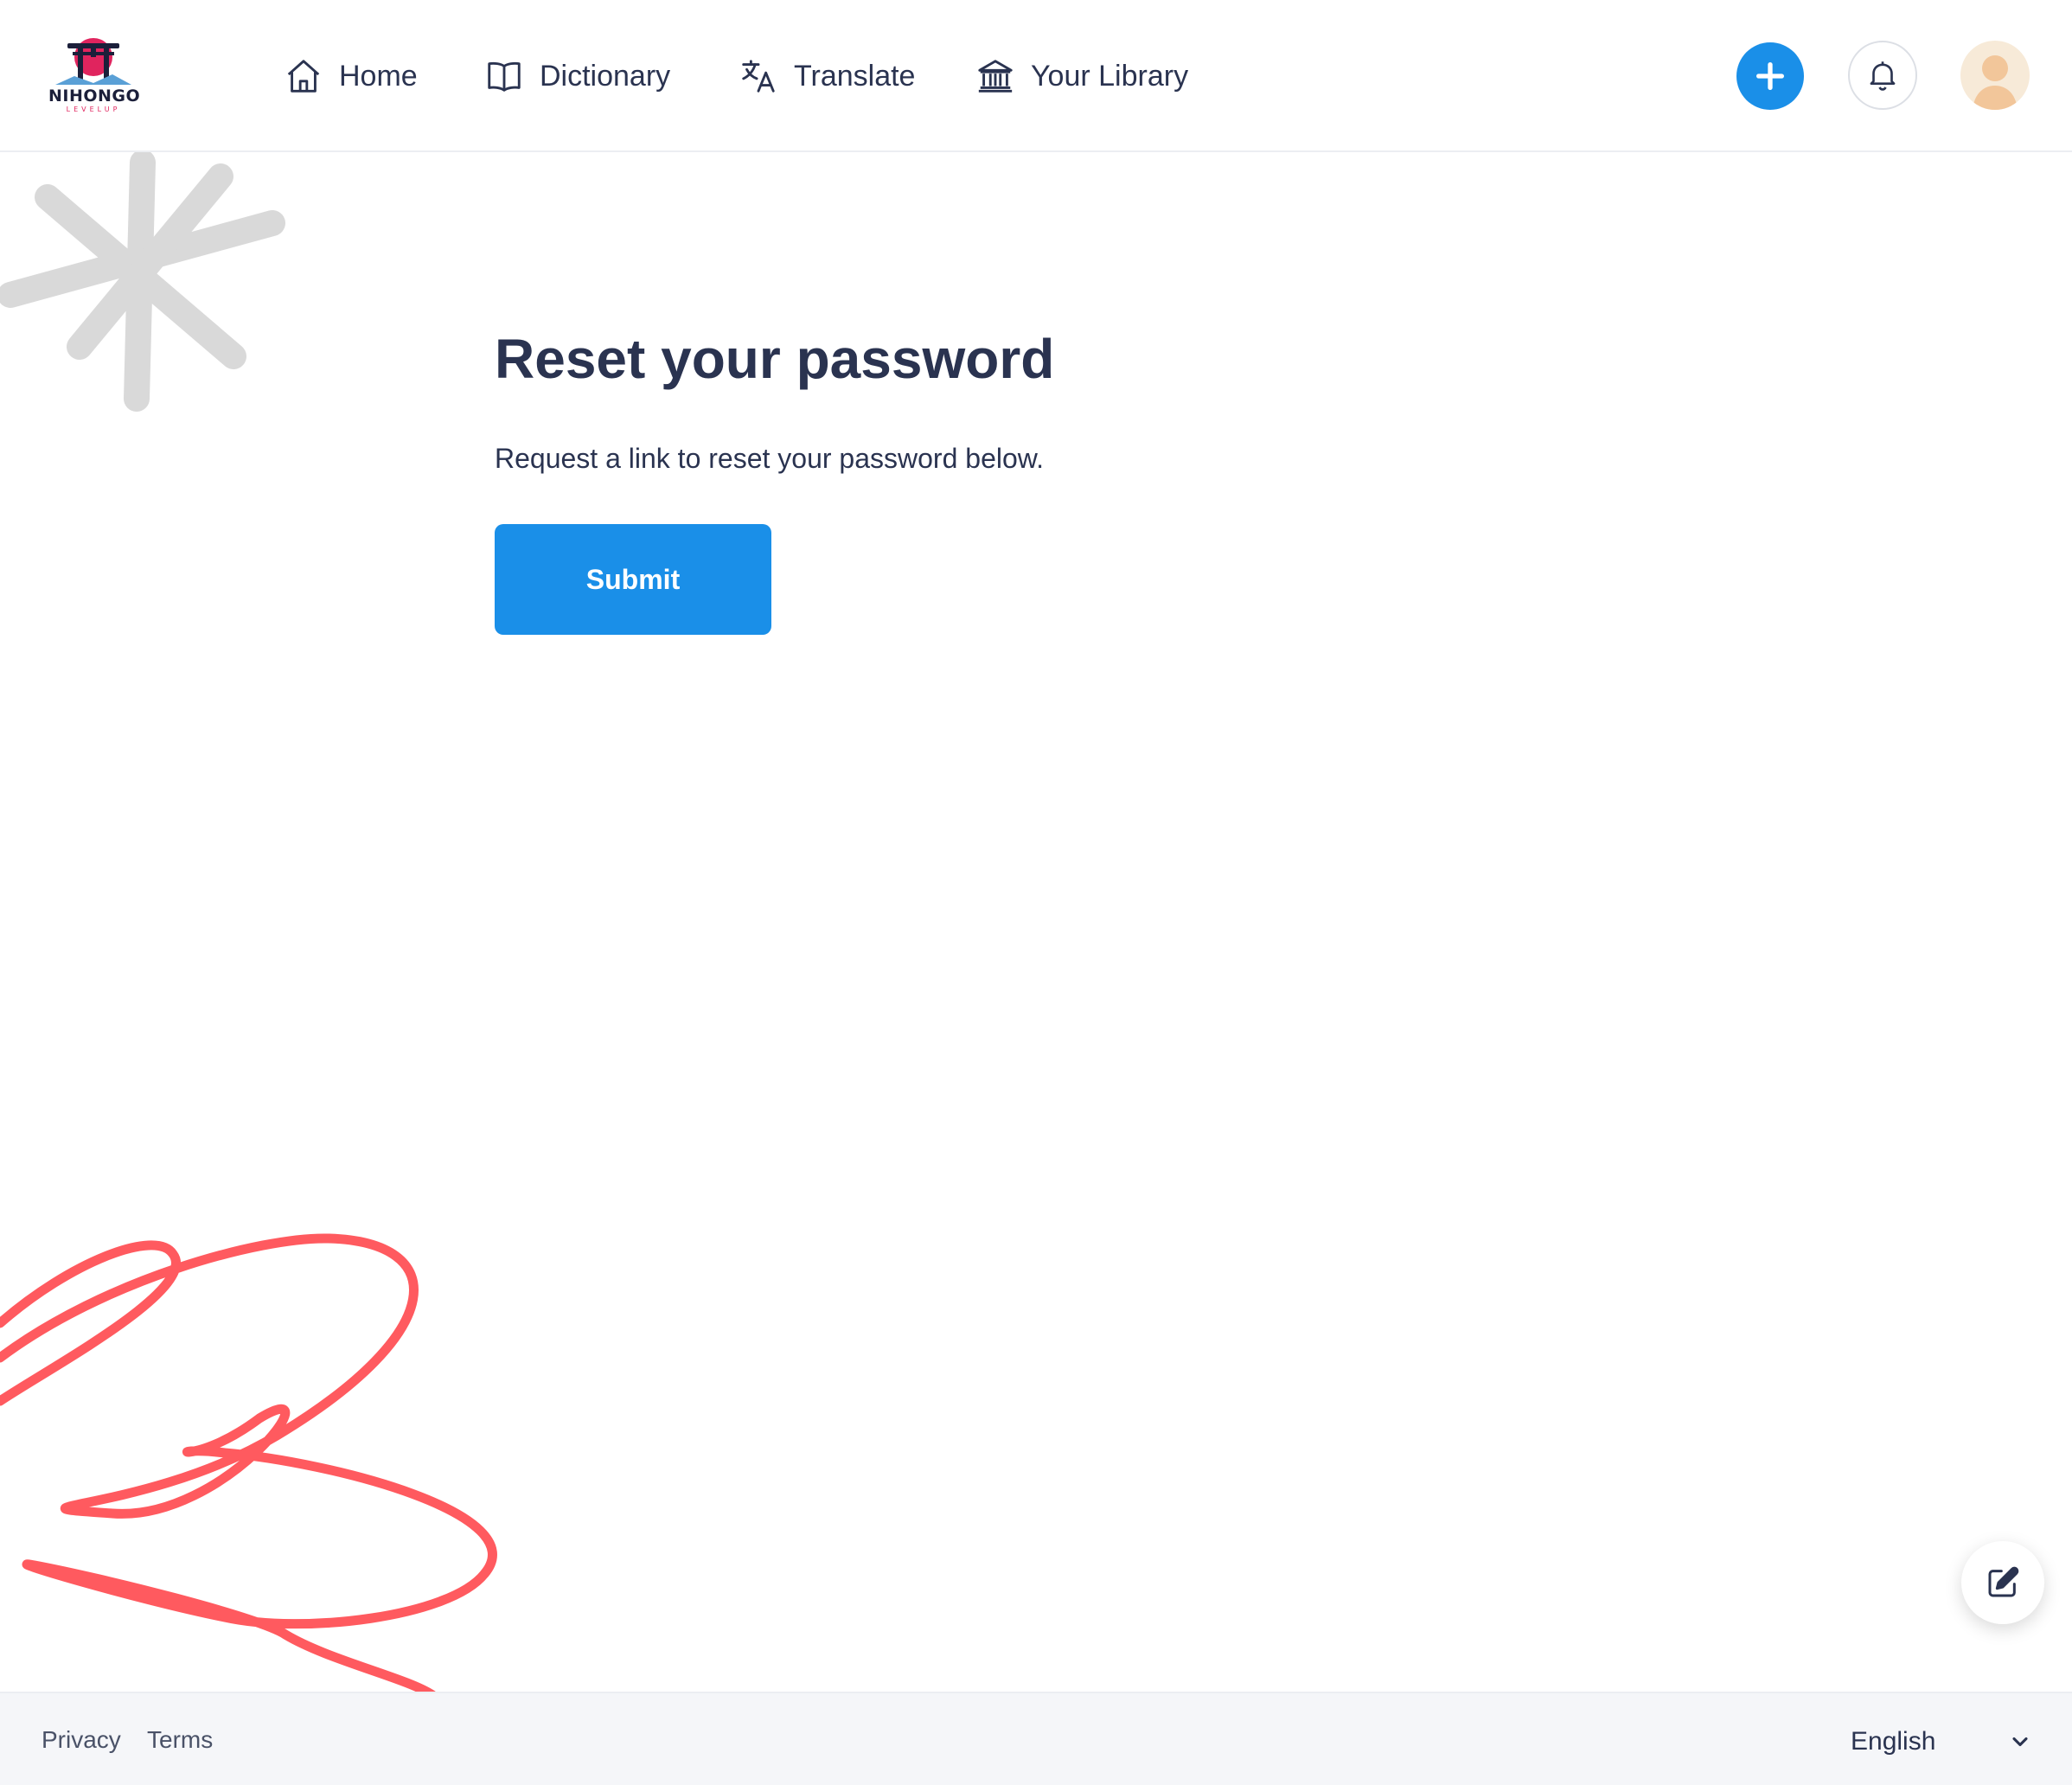  Describe the element at coordinates (93, 110) in the screenshot. I see `logo-subtext: LEVELUP` at that location.